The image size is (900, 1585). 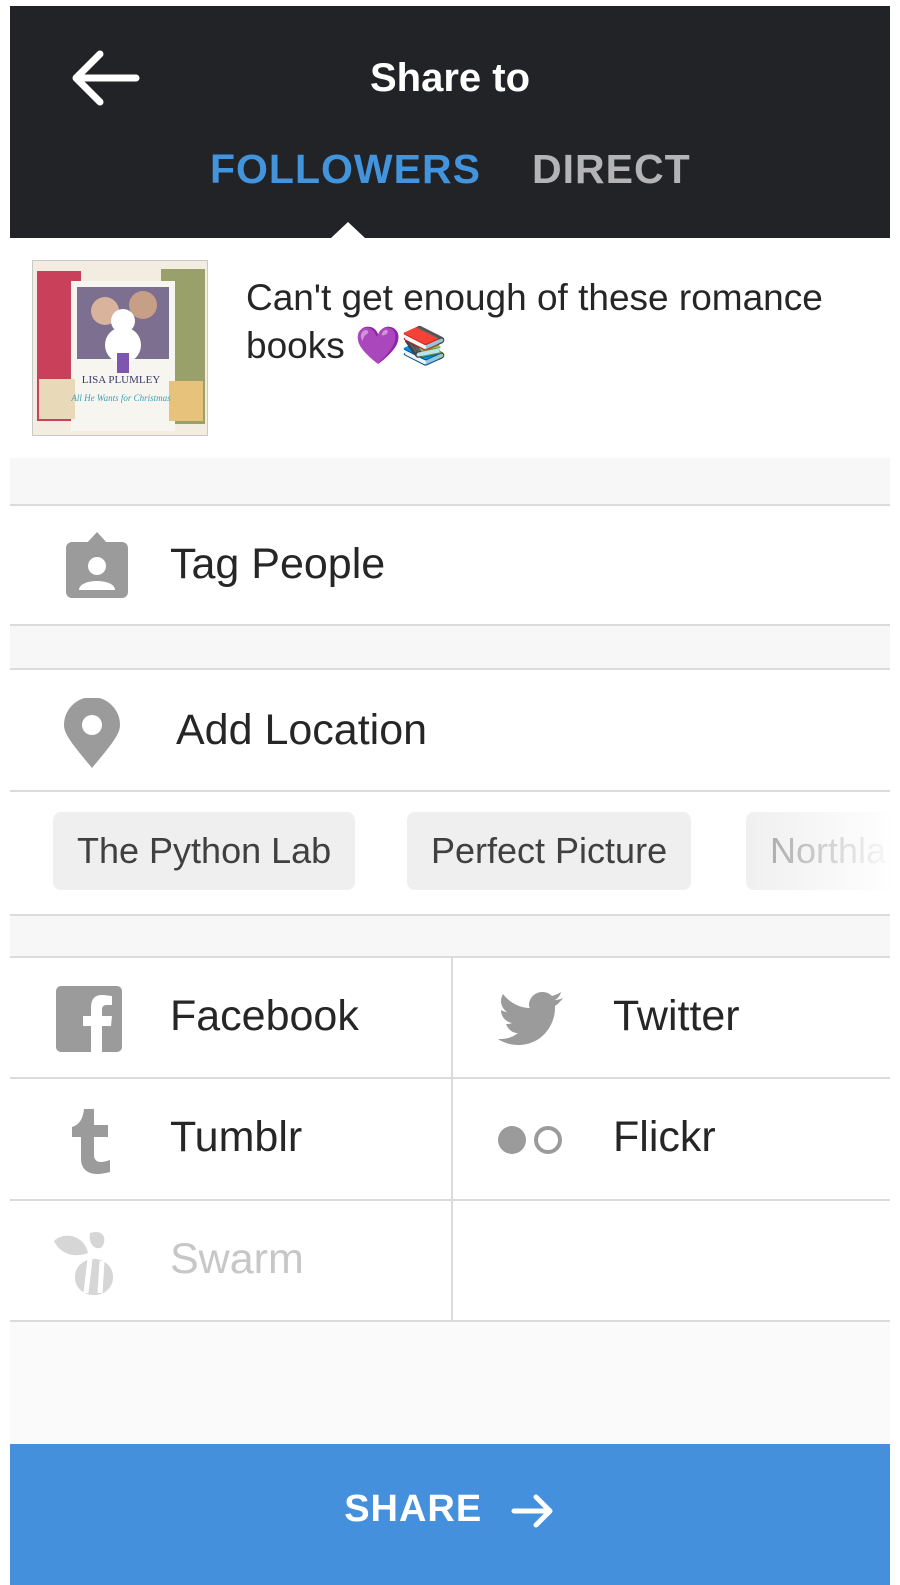 I want to click on share-button: SHARE, so click(x=450, y=1514).